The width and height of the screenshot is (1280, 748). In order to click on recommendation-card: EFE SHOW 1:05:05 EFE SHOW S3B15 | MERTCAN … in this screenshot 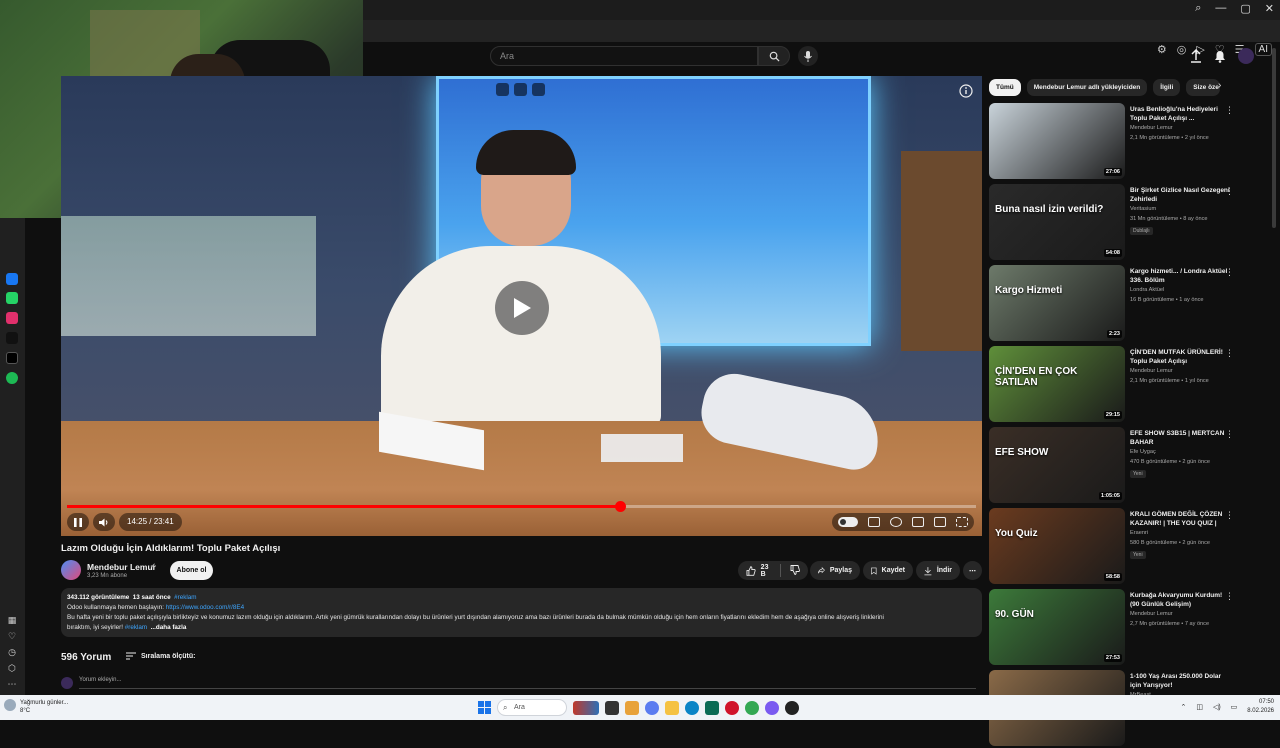, I will do `click(1114, 466)`.